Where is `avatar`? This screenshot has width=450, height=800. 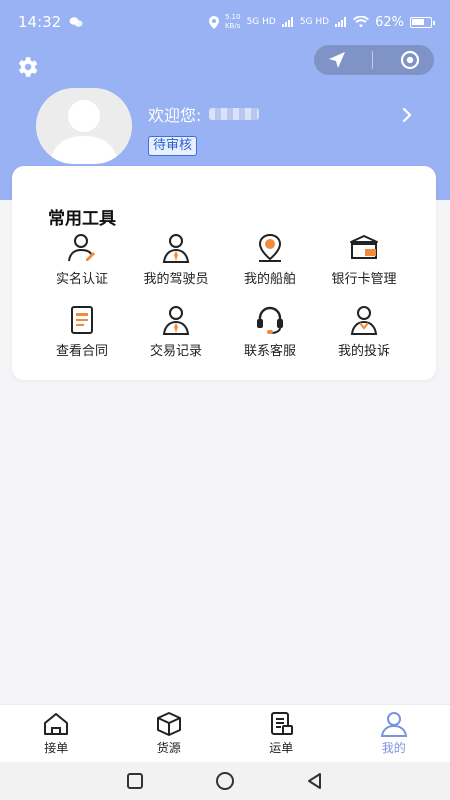 avatar is located at coordinates (84, 126).